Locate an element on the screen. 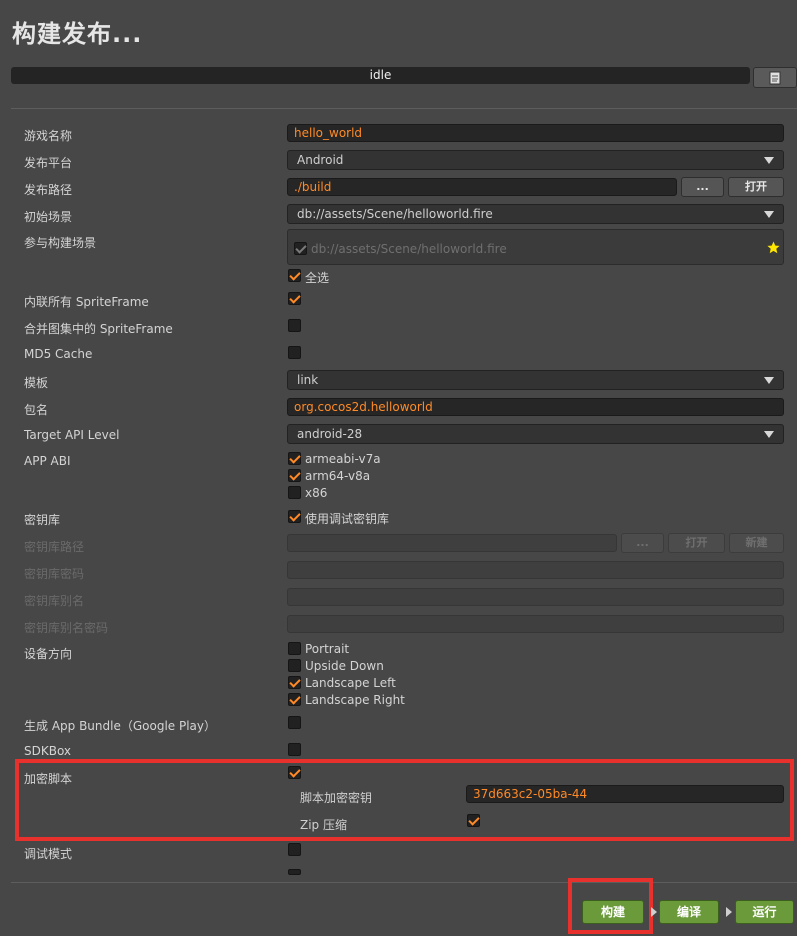 Image resolution: width=797 pixels, height=936 pixels. orientation-landscape-right-checkbox is located at coordinates (294, 699).